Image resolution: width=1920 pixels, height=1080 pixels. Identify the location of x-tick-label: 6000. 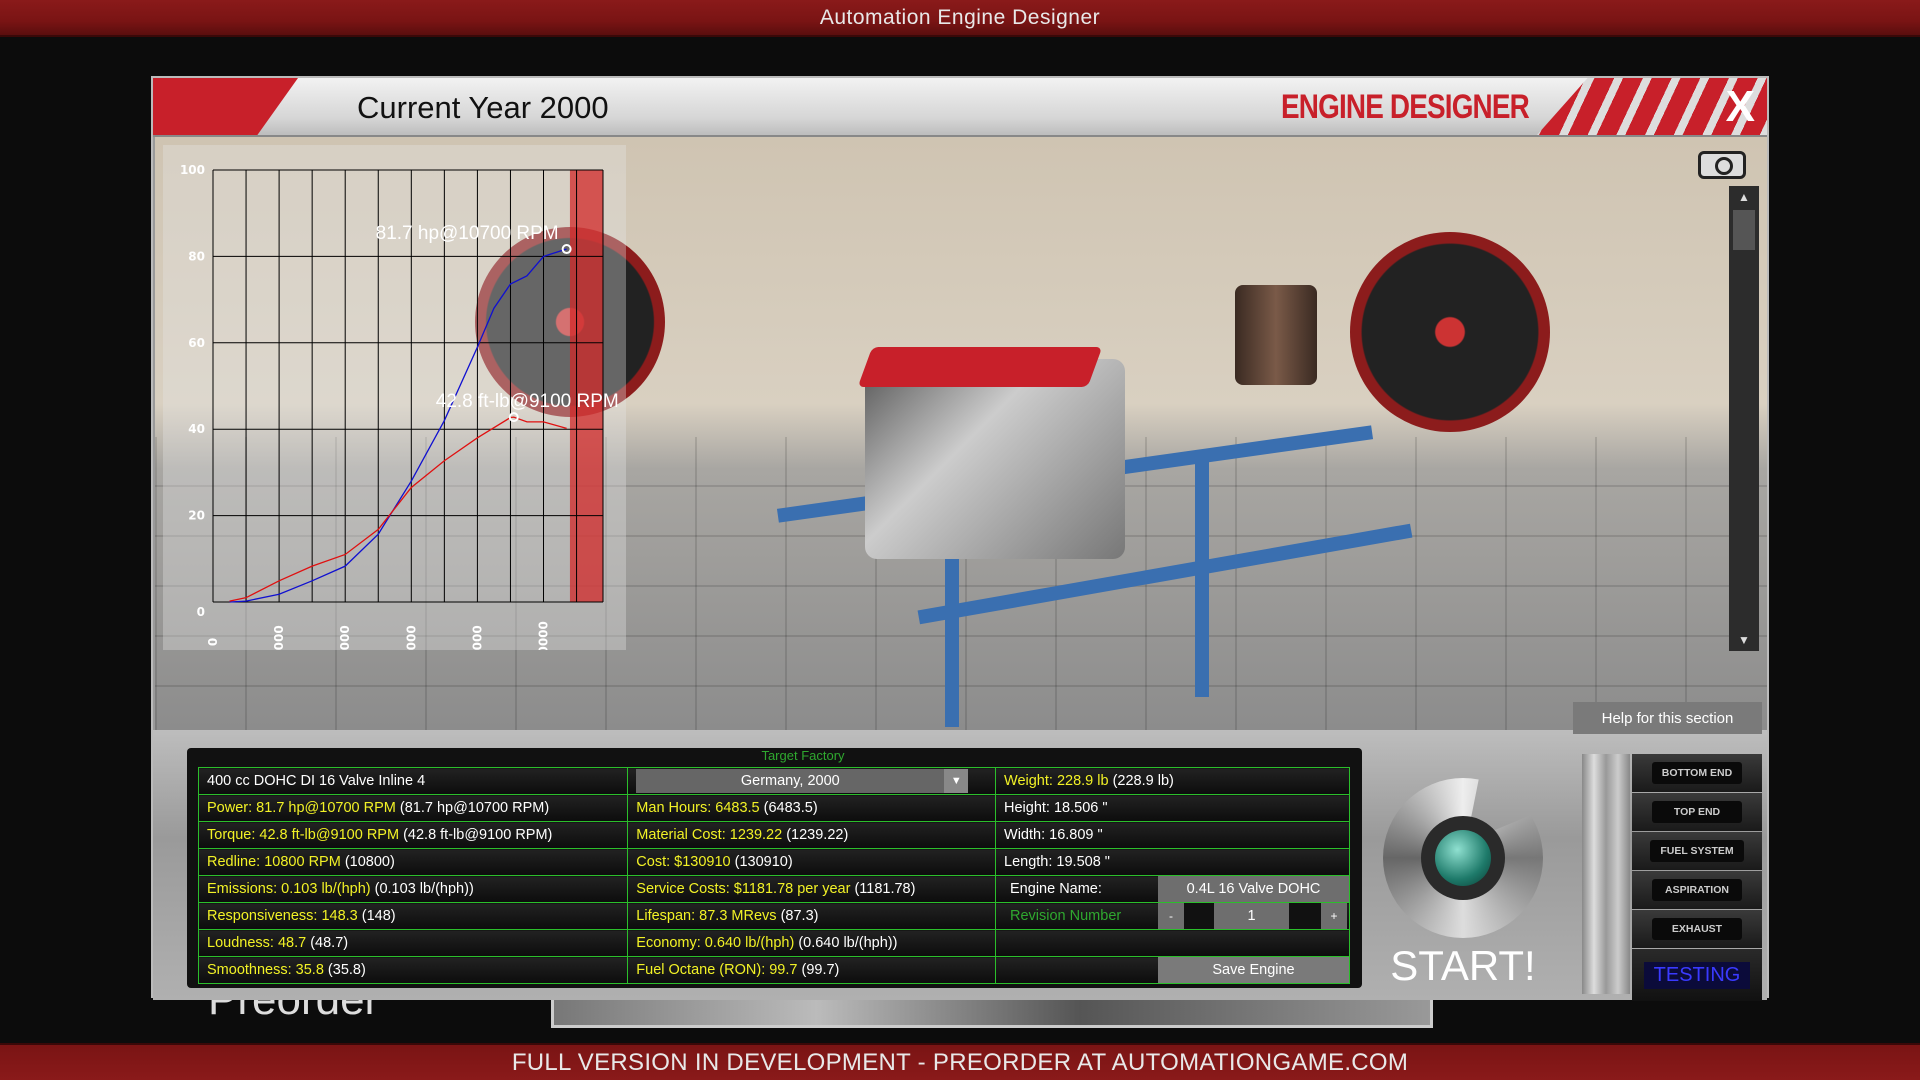
(411, 637).